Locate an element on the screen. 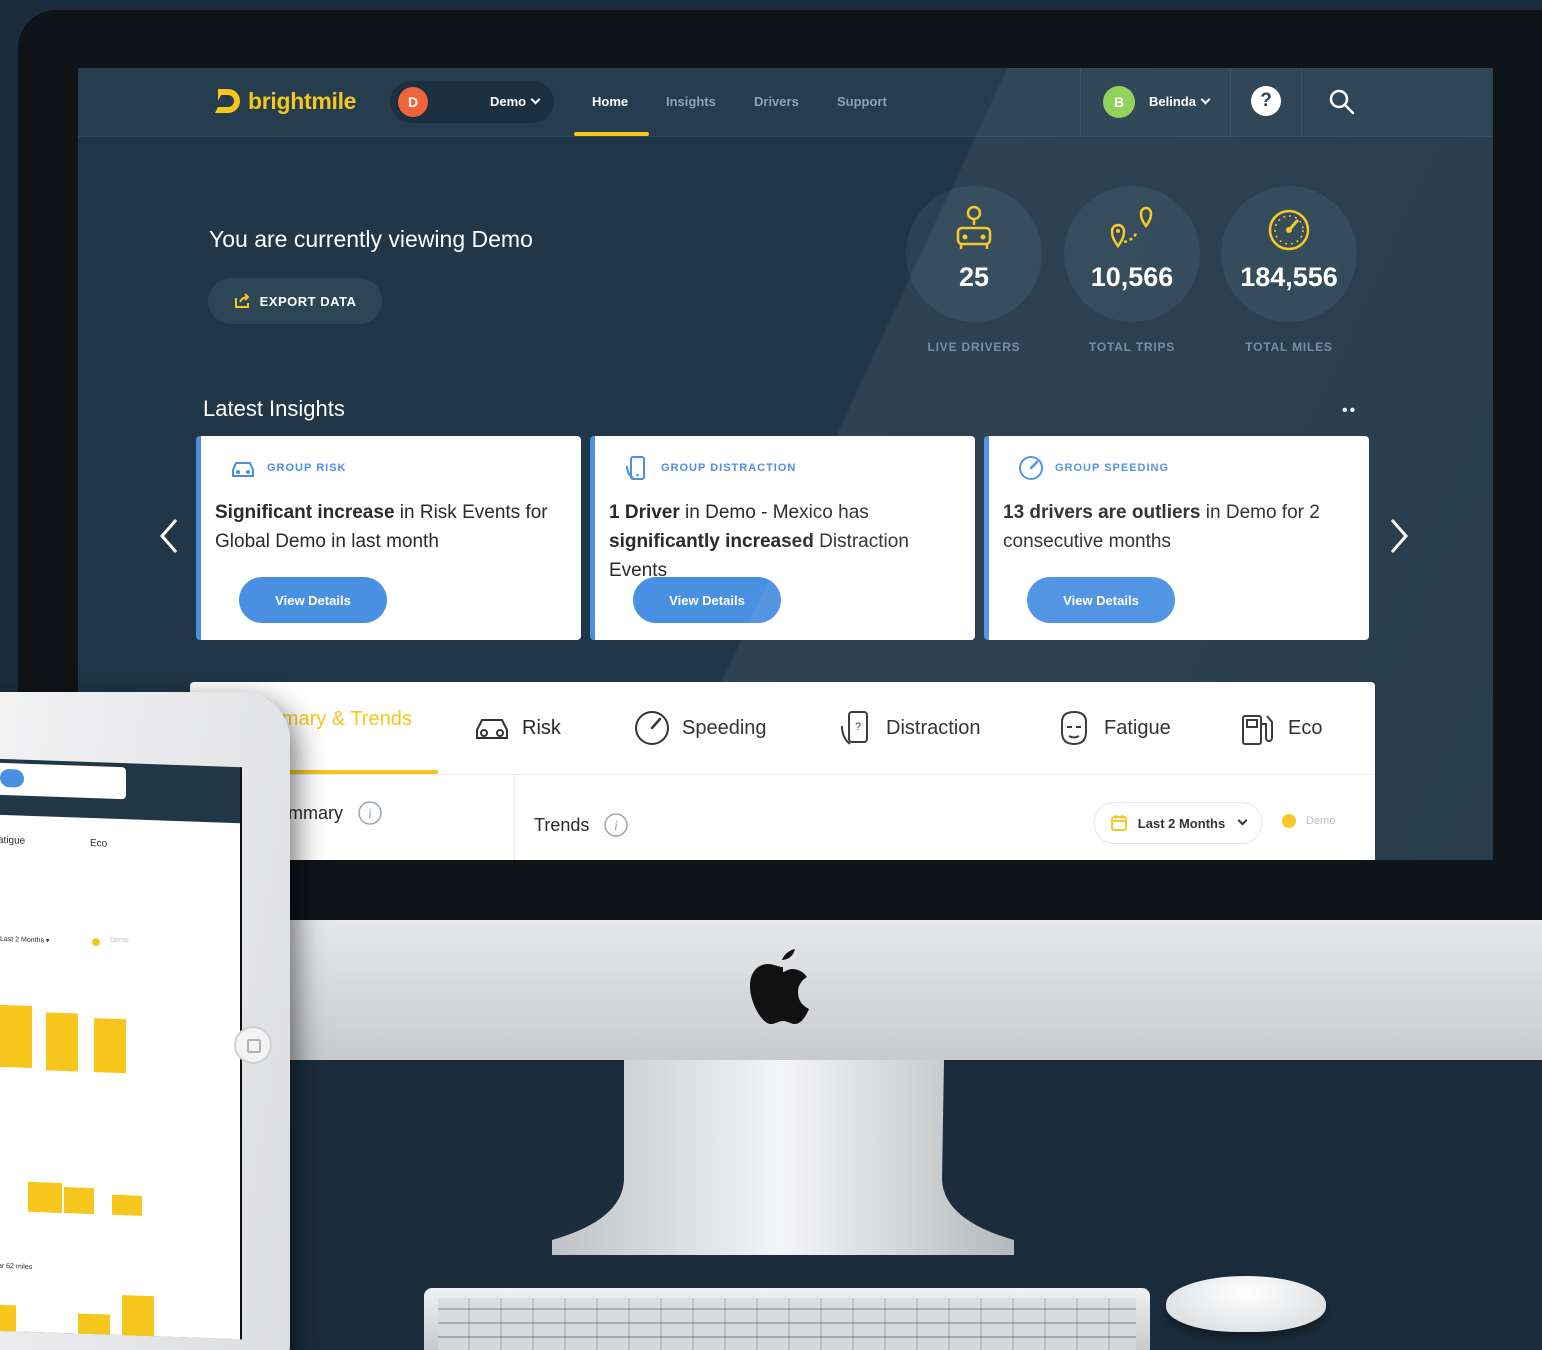 This screenshot has height=1350, width=1542. fuel-pump-icon is located at coordinates (1257, 730).